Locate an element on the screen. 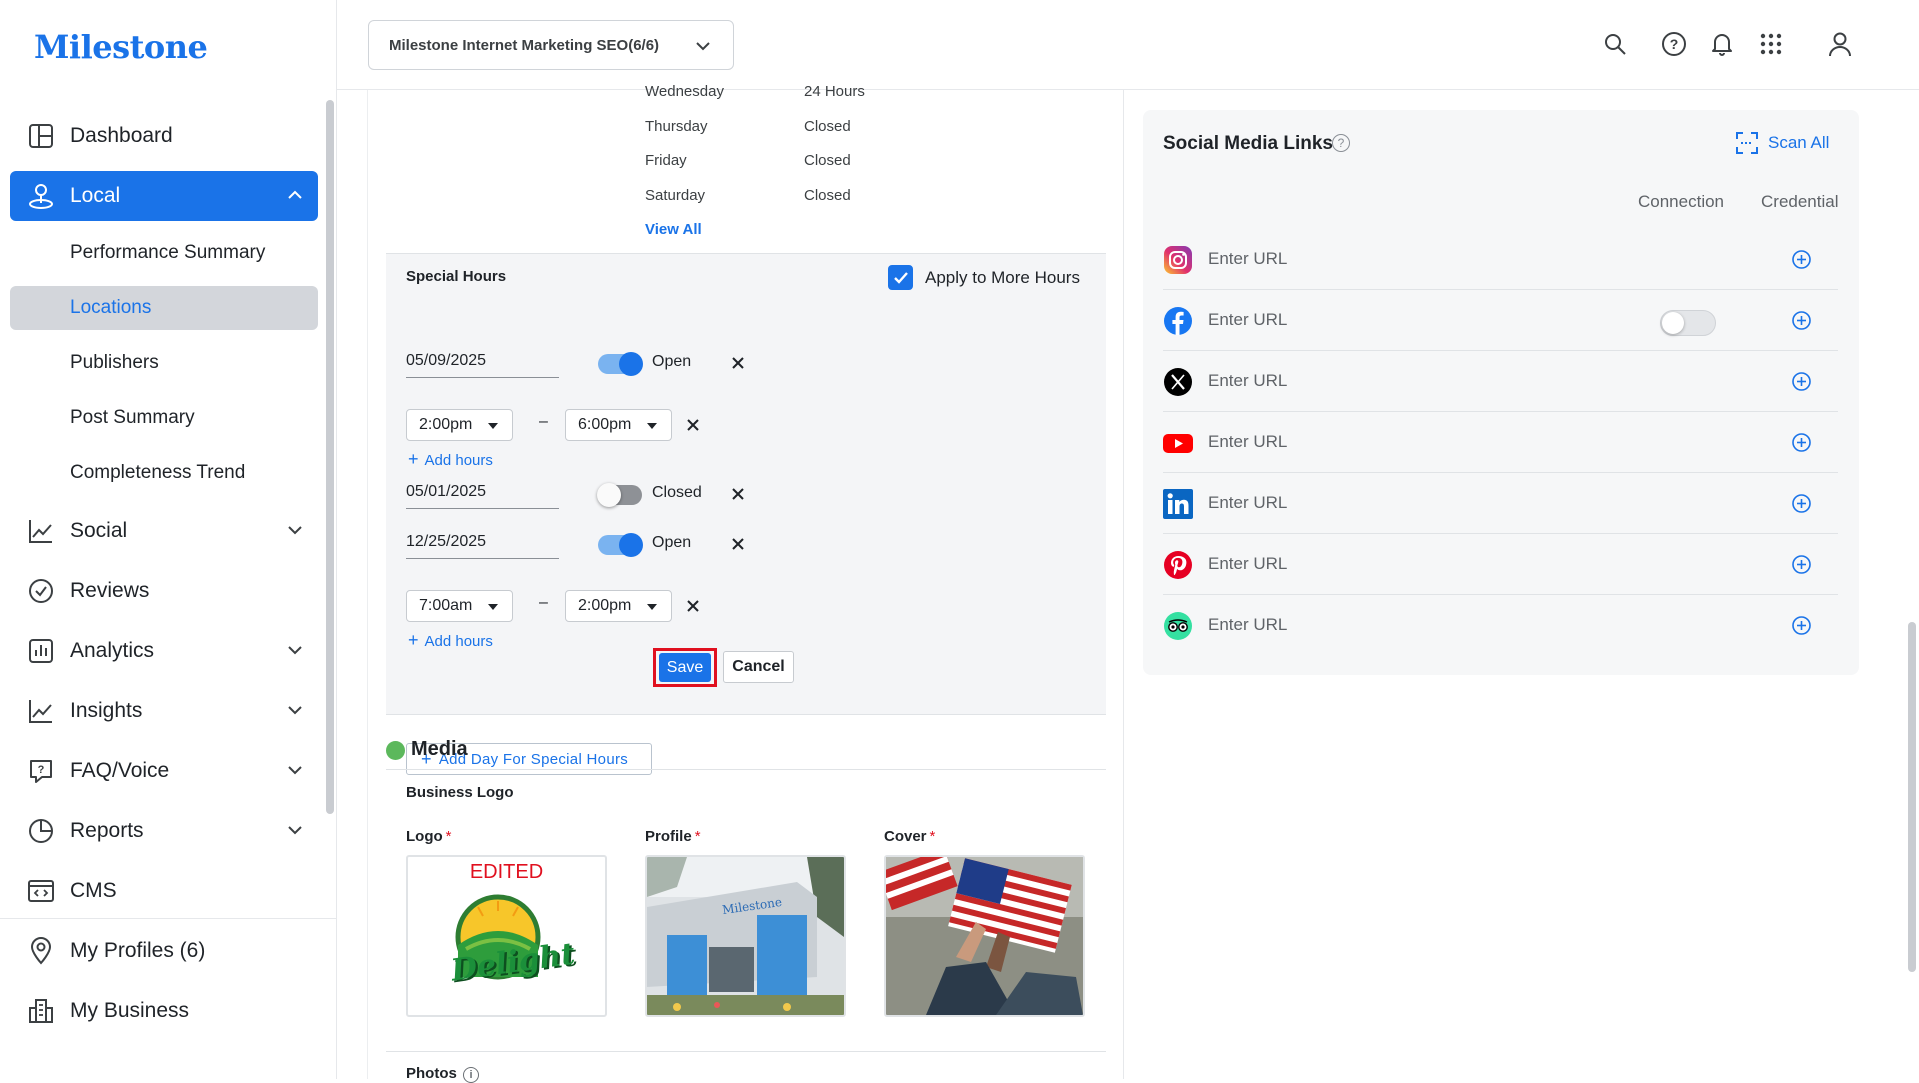  start-time-select: 7:00am is located at coordinates (459, 606).